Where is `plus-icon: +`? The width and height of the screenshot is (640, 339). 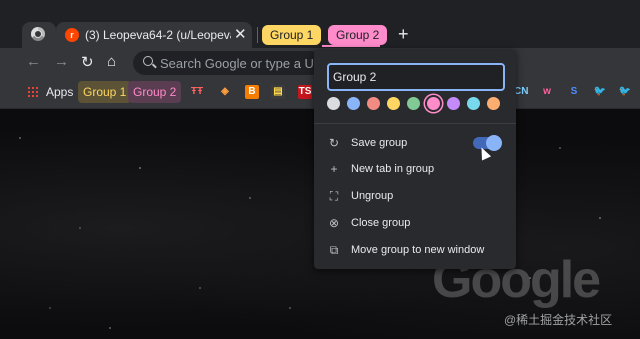
plus-icon: + is located at coordinates (334, 169).